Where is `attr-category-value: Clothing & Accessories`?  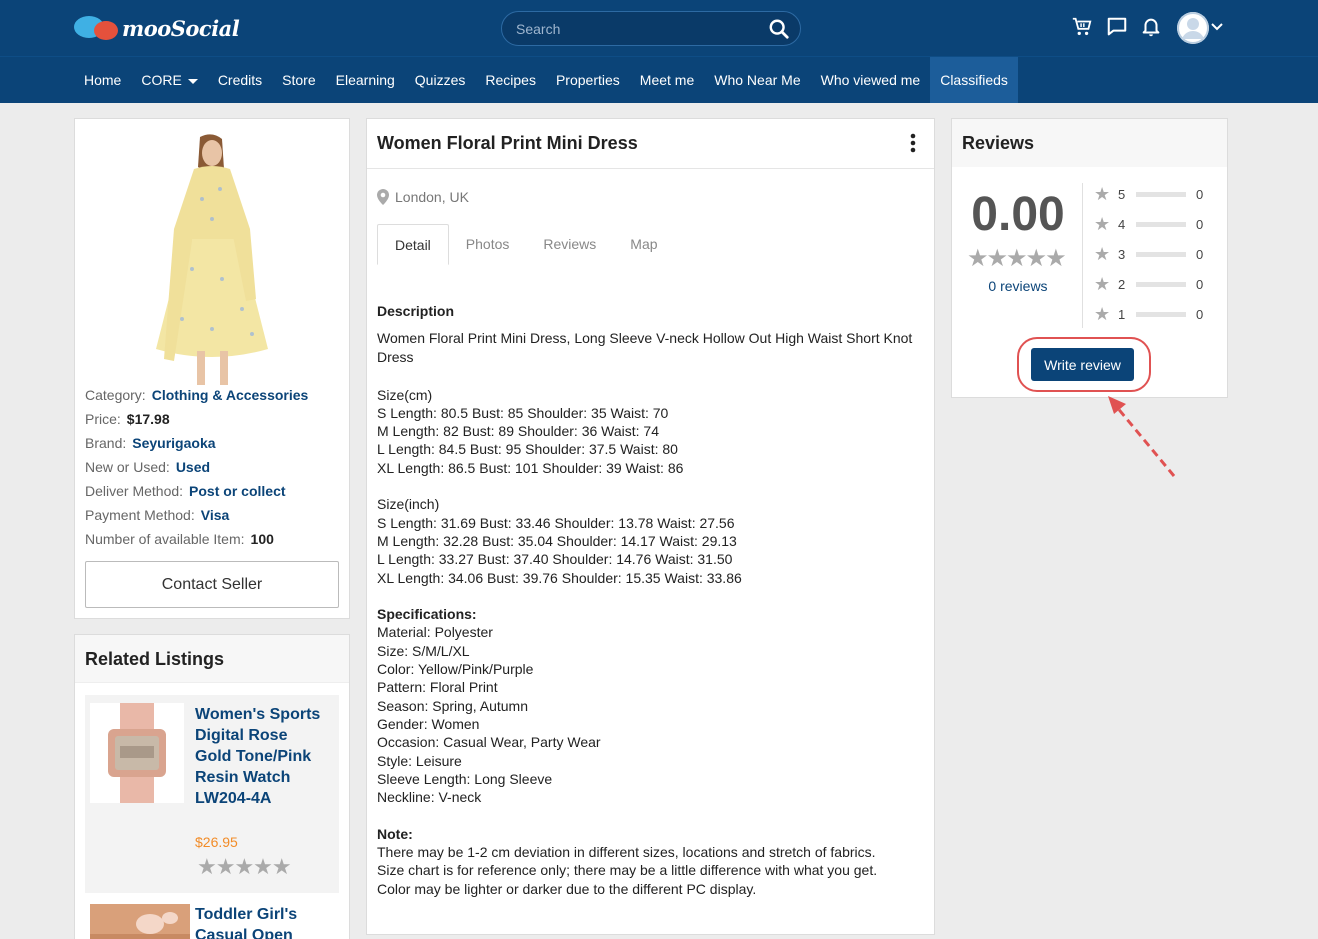
attr-category-value: Clothing & Accessories is located at coordinates (230, 395).